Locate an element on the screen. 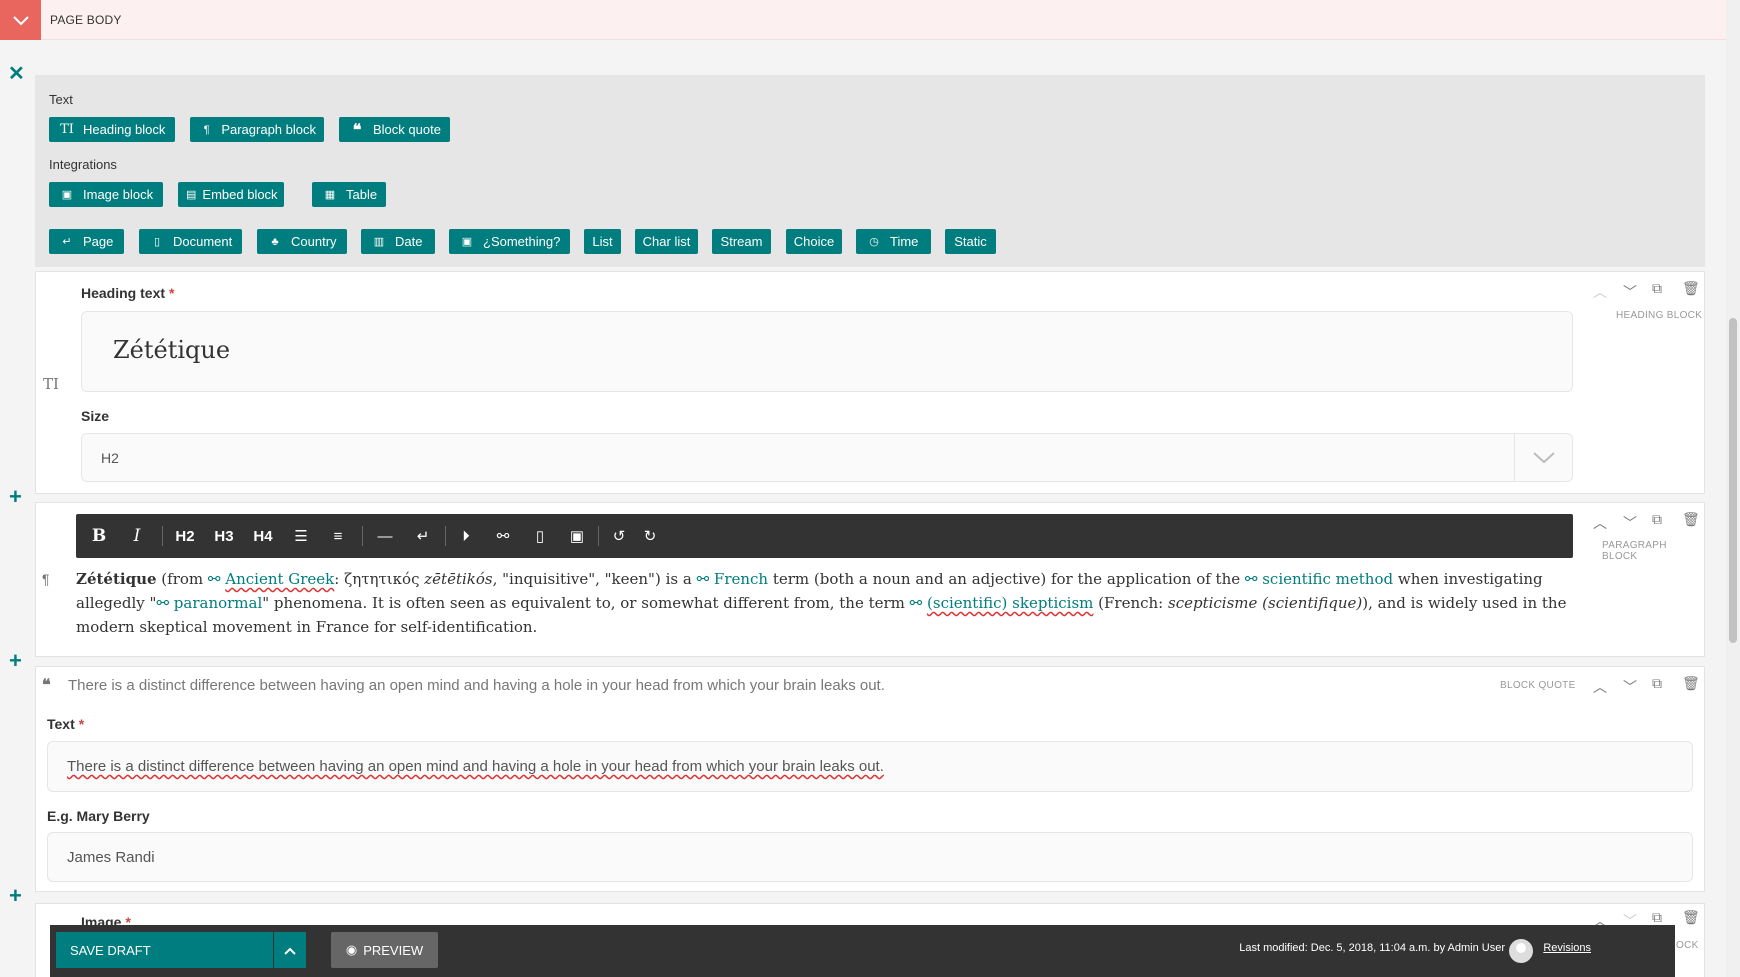 This screenshot has width=1740, height=977. add-document-button: ▯ Document is located at coordinates (190, 241).